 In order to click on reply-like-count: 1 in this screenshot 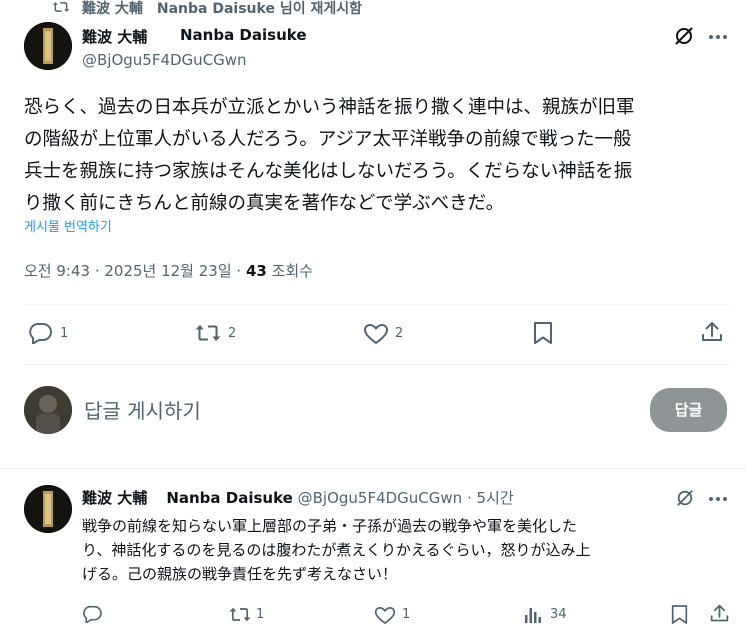, I will do `click(406, 614)`.